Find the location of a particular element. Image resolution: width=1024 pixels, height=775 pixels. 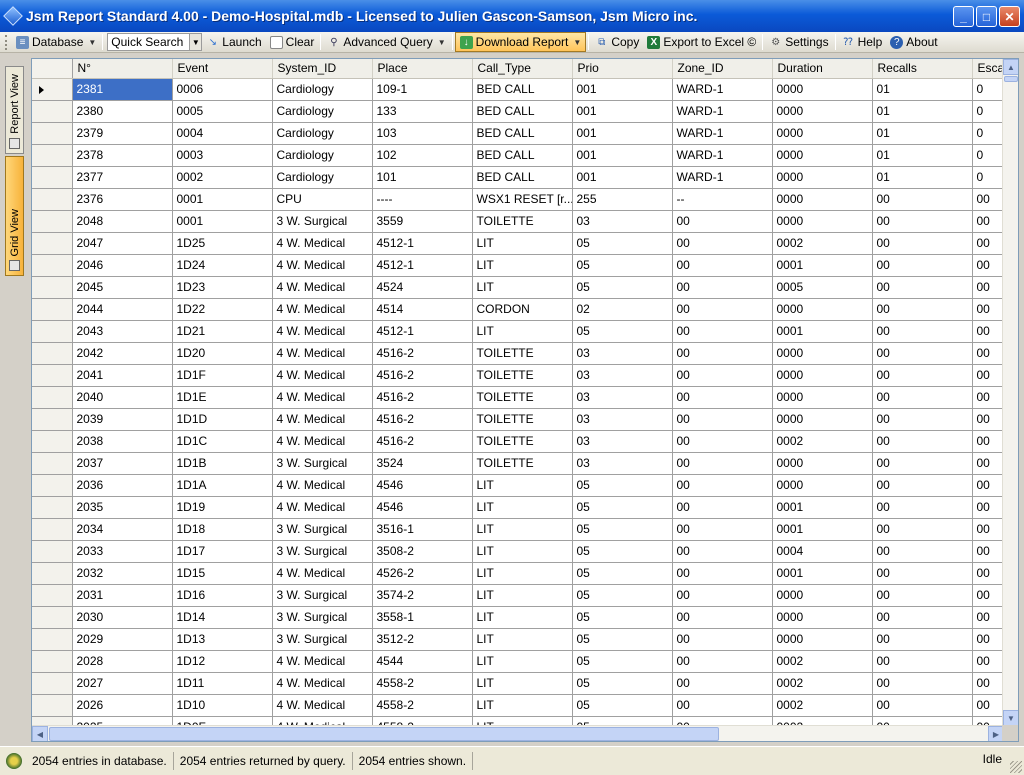

table-row: 2028 1D12 4 W. Medical 4544 LIT 05 00 0002 00 00 is located at coordinates (518, 661).